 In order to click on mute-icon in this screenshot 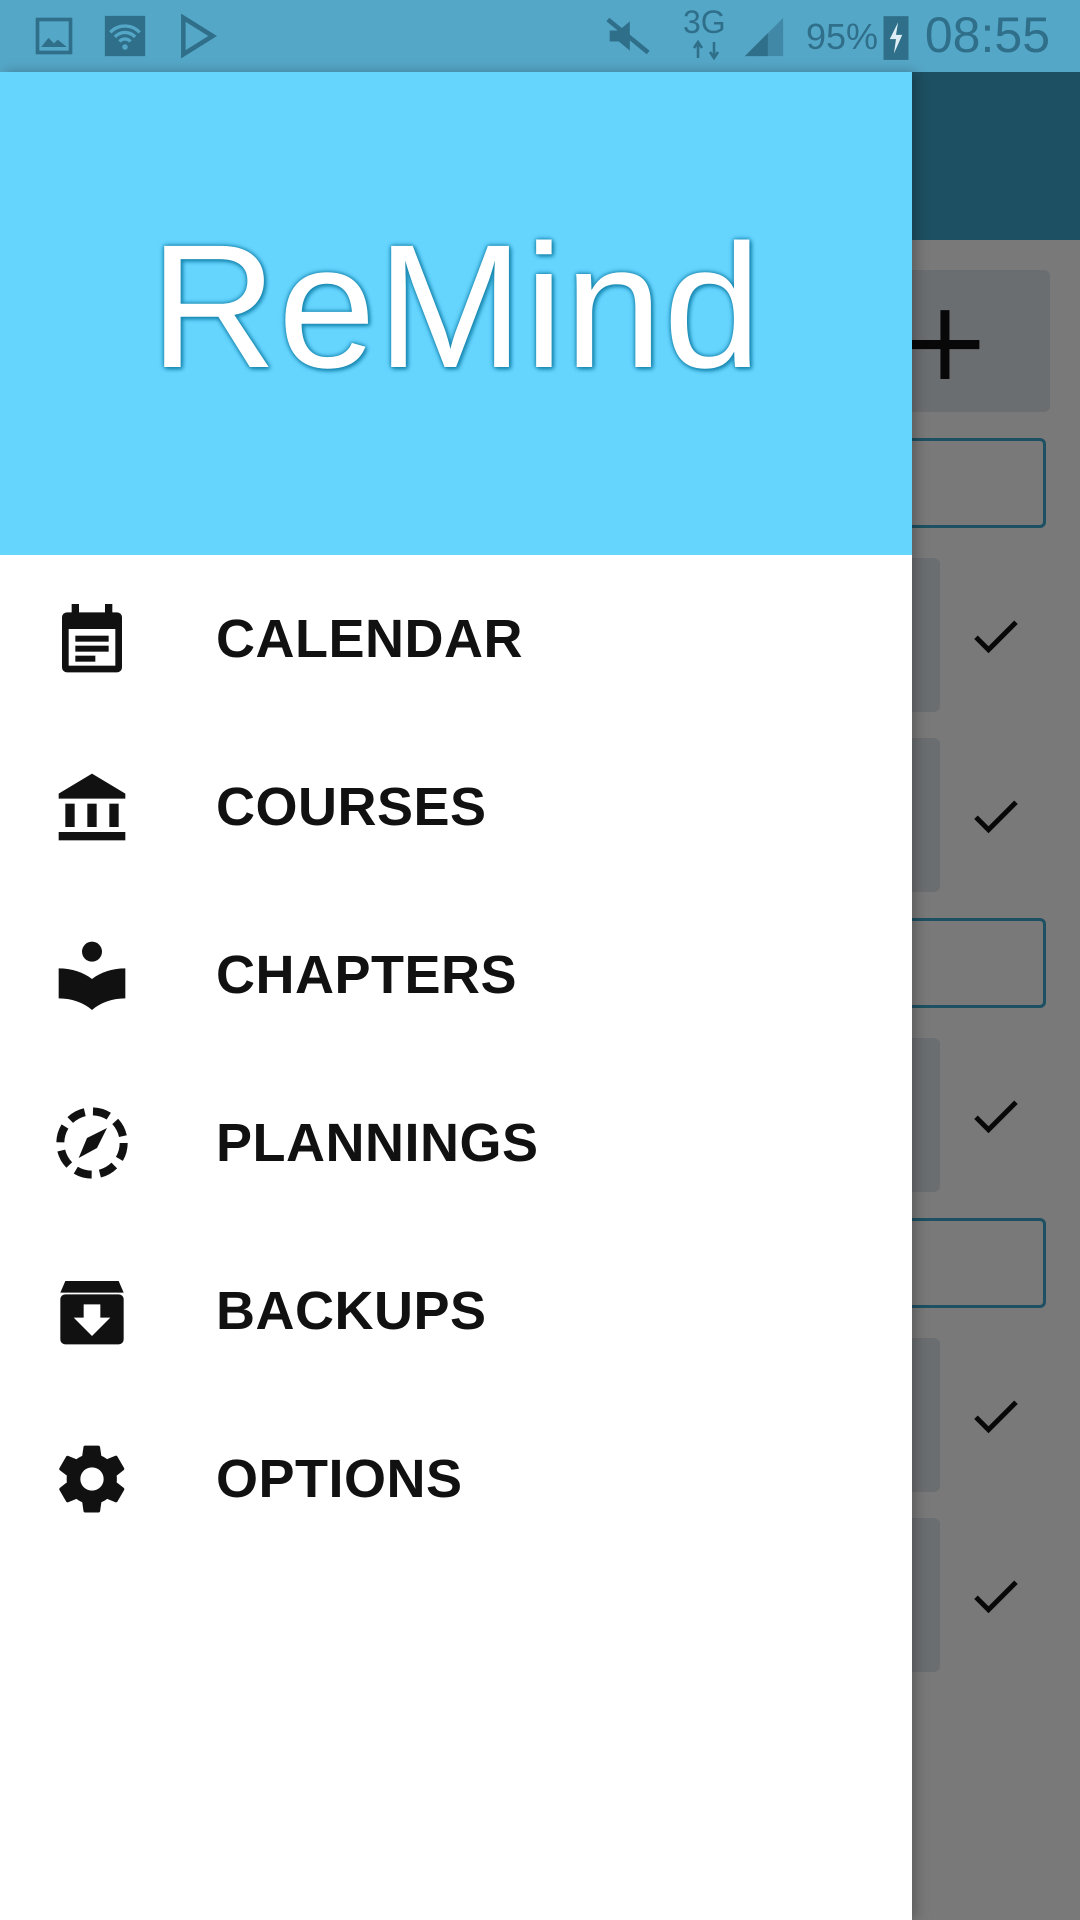, I will do `click(628, 36)`.